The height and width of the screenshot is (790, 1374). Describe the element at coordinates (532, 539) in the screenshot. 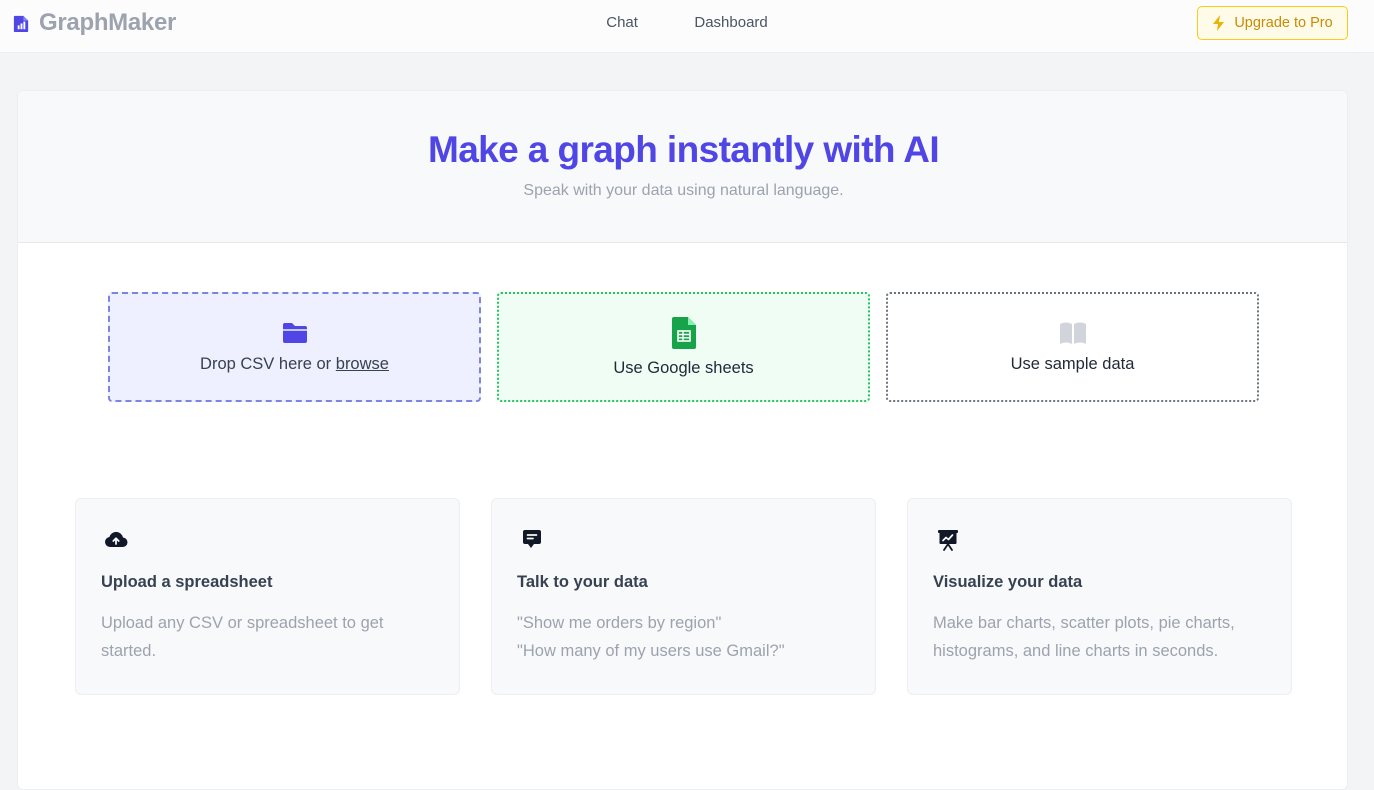

I see `chat-bubble-icon` at that location.